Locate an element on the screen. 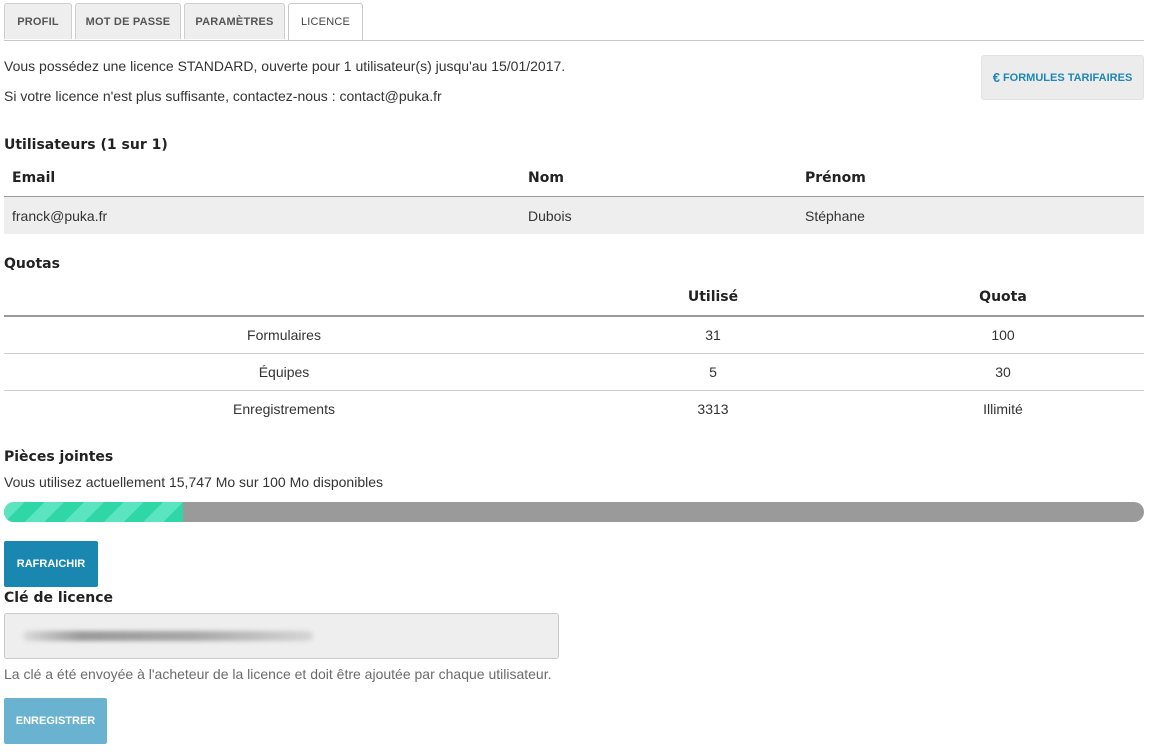 Image resolution: width=1153 pixels, height=752 pixels. license-key-input is located at coordinates (281, 636).